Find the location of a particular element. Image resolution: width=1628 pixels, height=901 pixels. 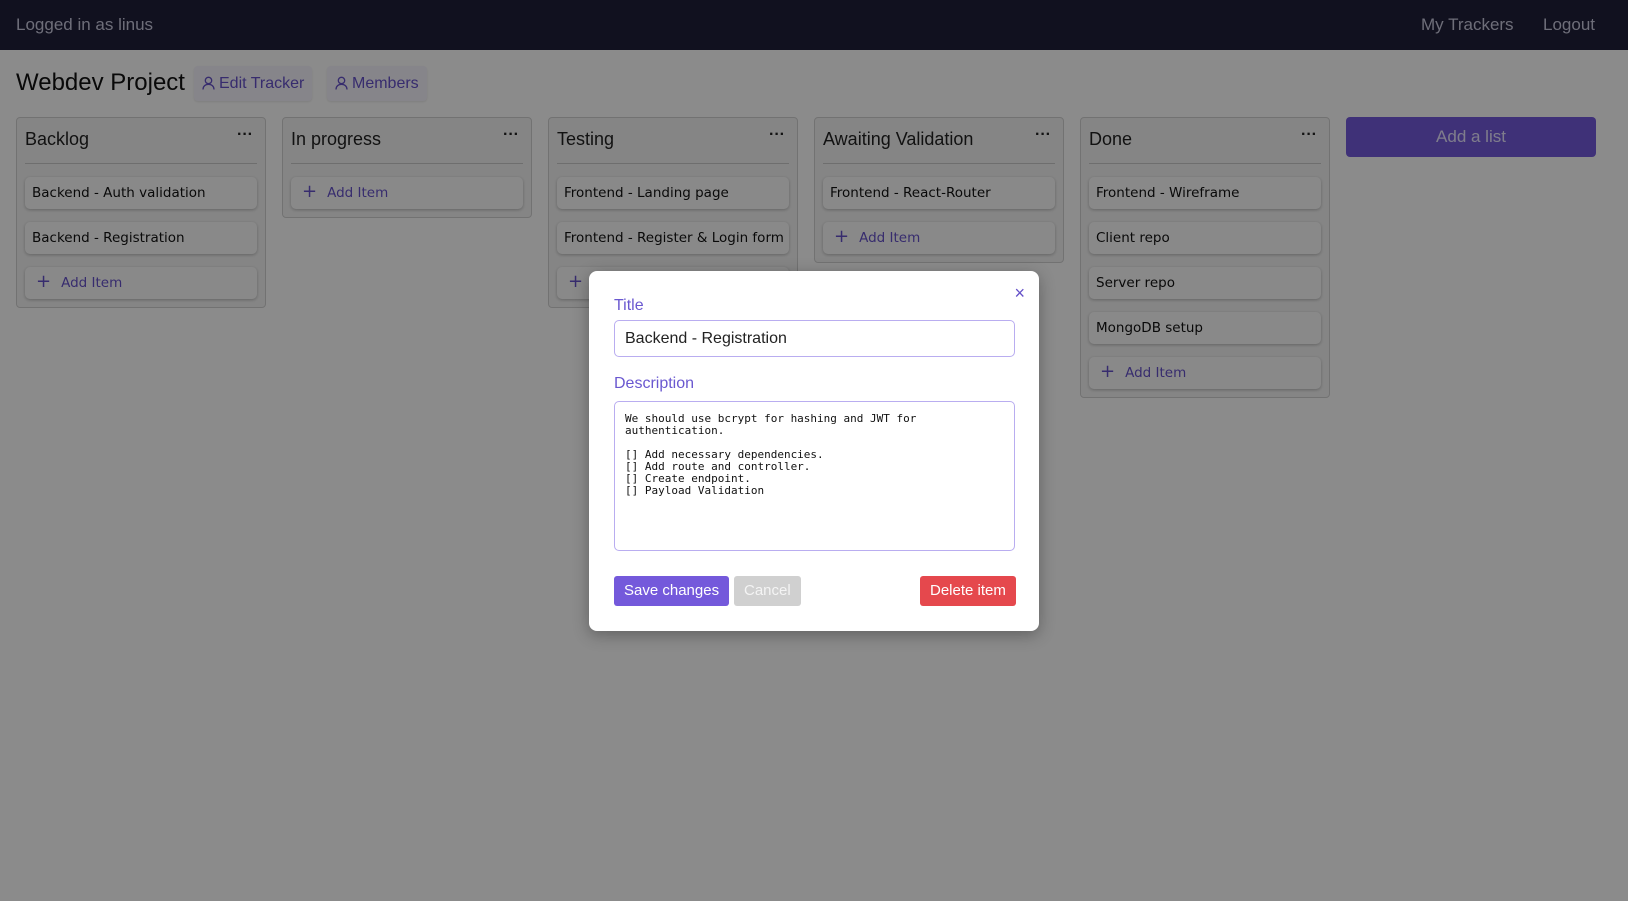

delete-item-button: Delete item is located at coordinates (968, 591).